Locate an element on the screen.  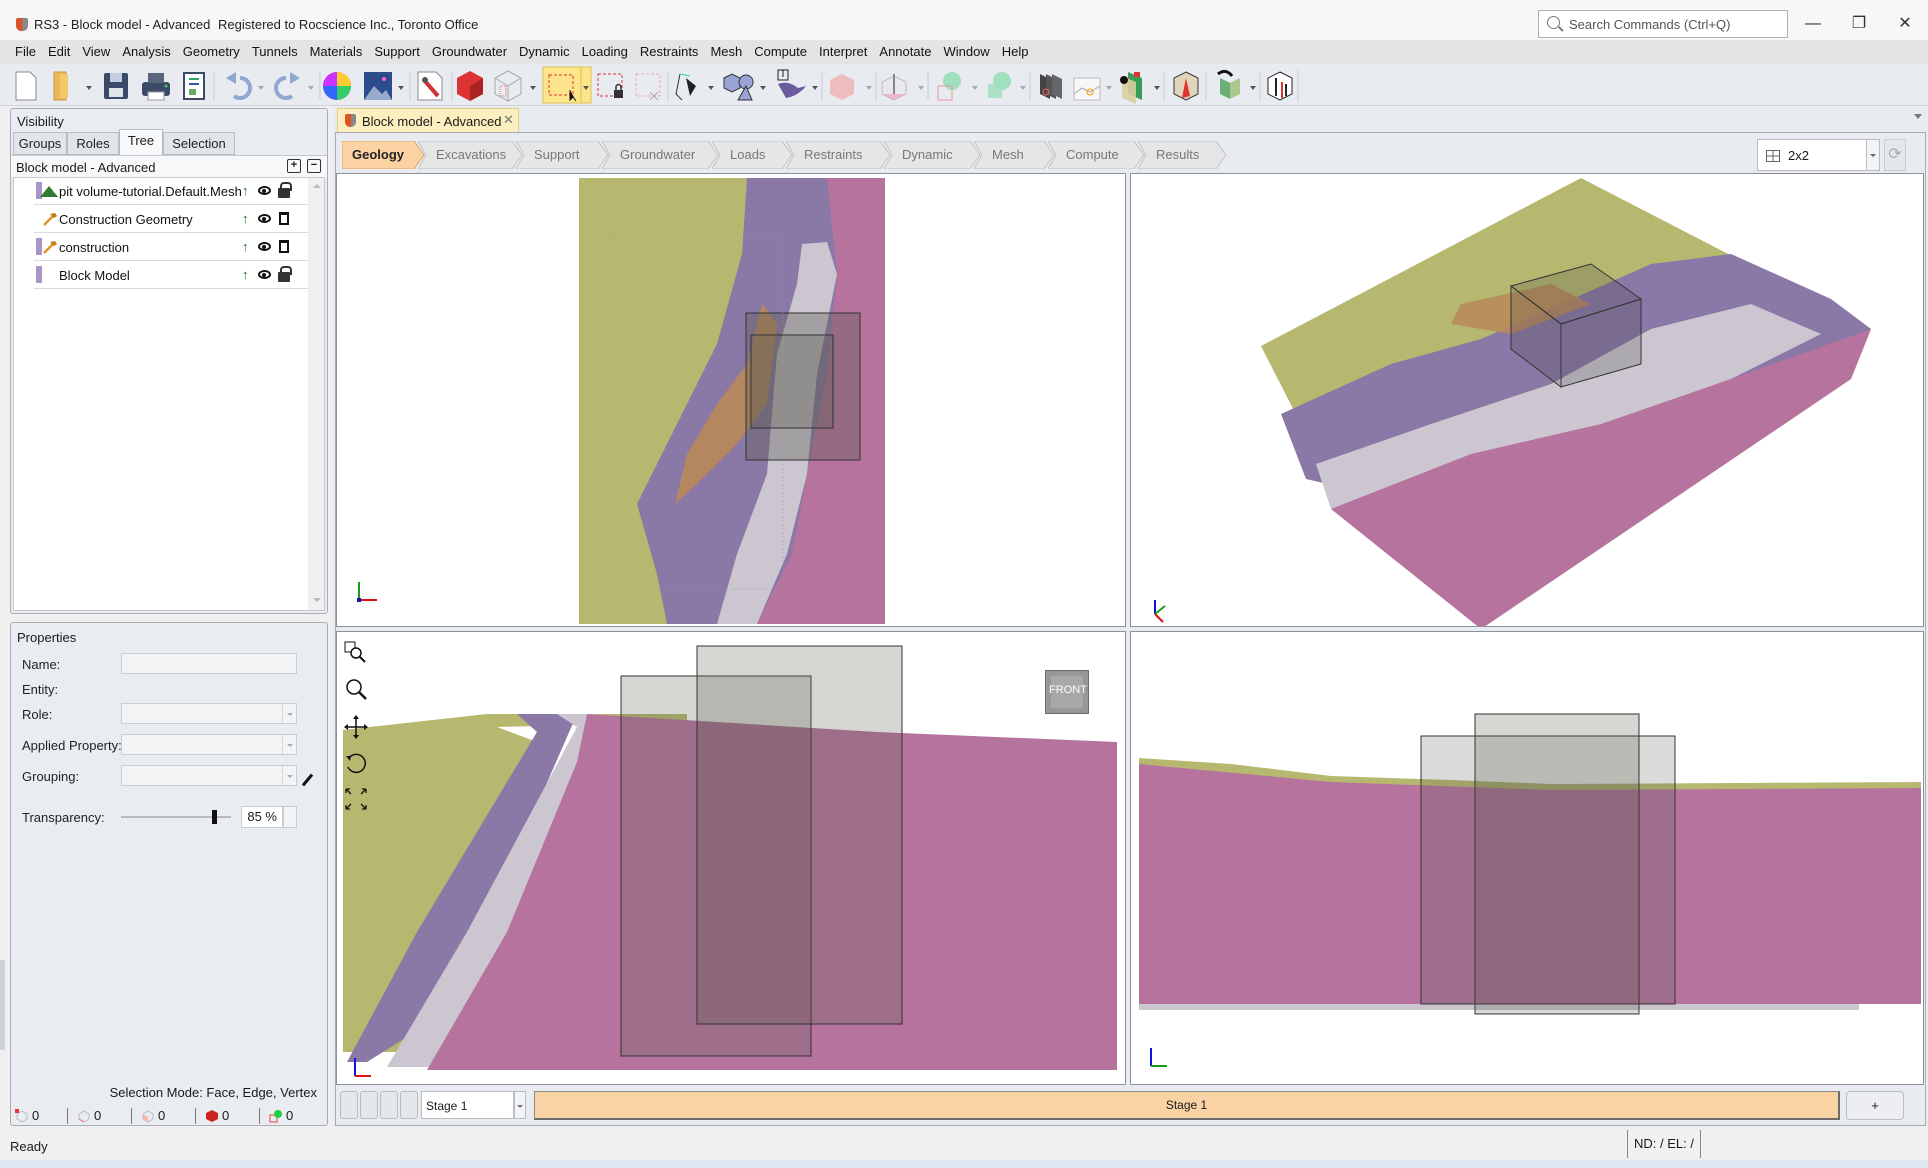
boolean-union-icon is located at coordinates (949, 86).